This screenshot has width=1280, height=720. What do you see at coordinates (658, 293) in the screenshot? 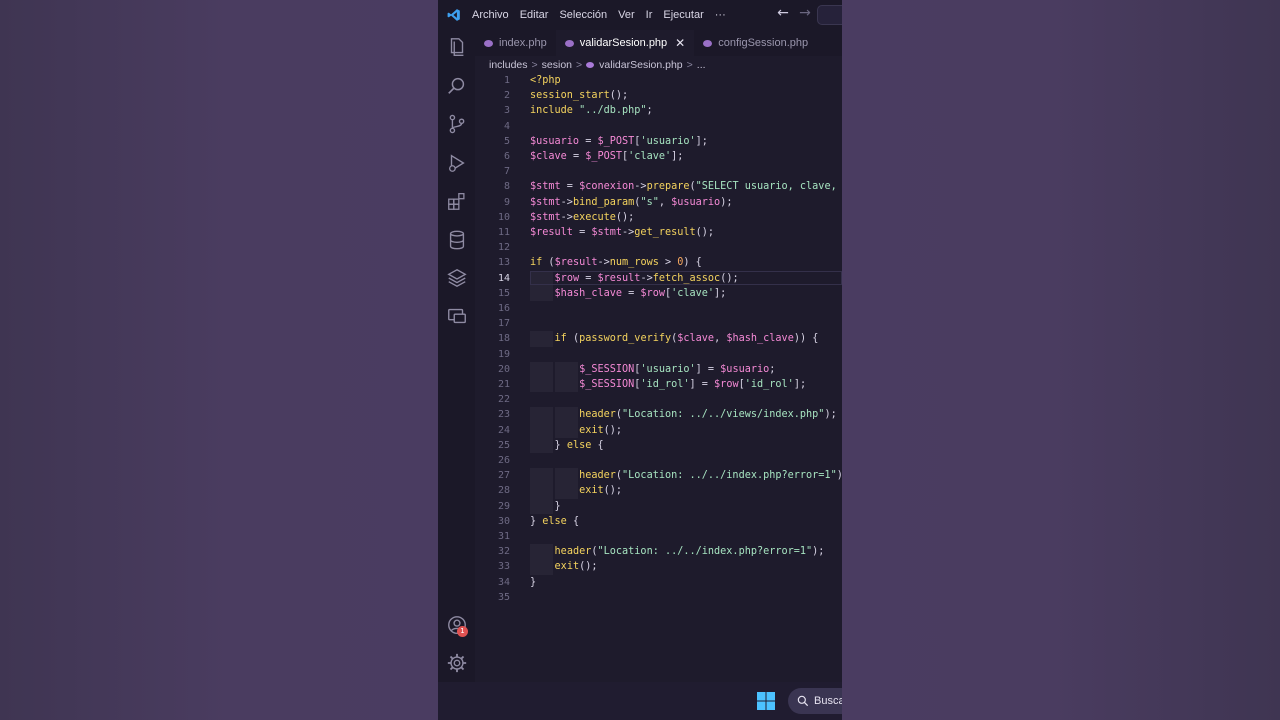
I see `code-line: 15 $hash_clave = $row['clave'];` at bounding box center [658, 293].